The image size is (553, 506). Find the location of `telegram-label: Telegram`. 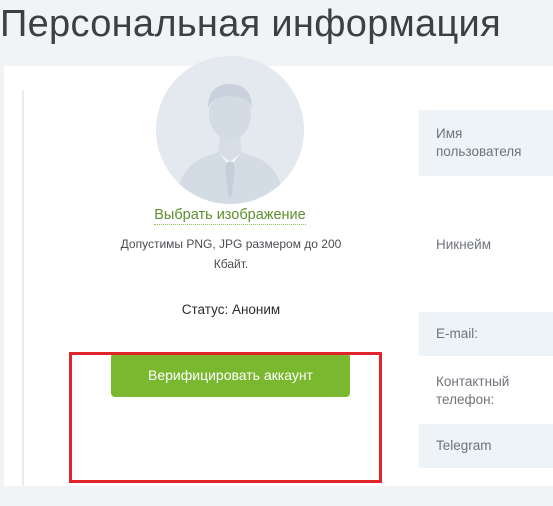

telegram-label: Telegram is located at coordinates (486, 446).